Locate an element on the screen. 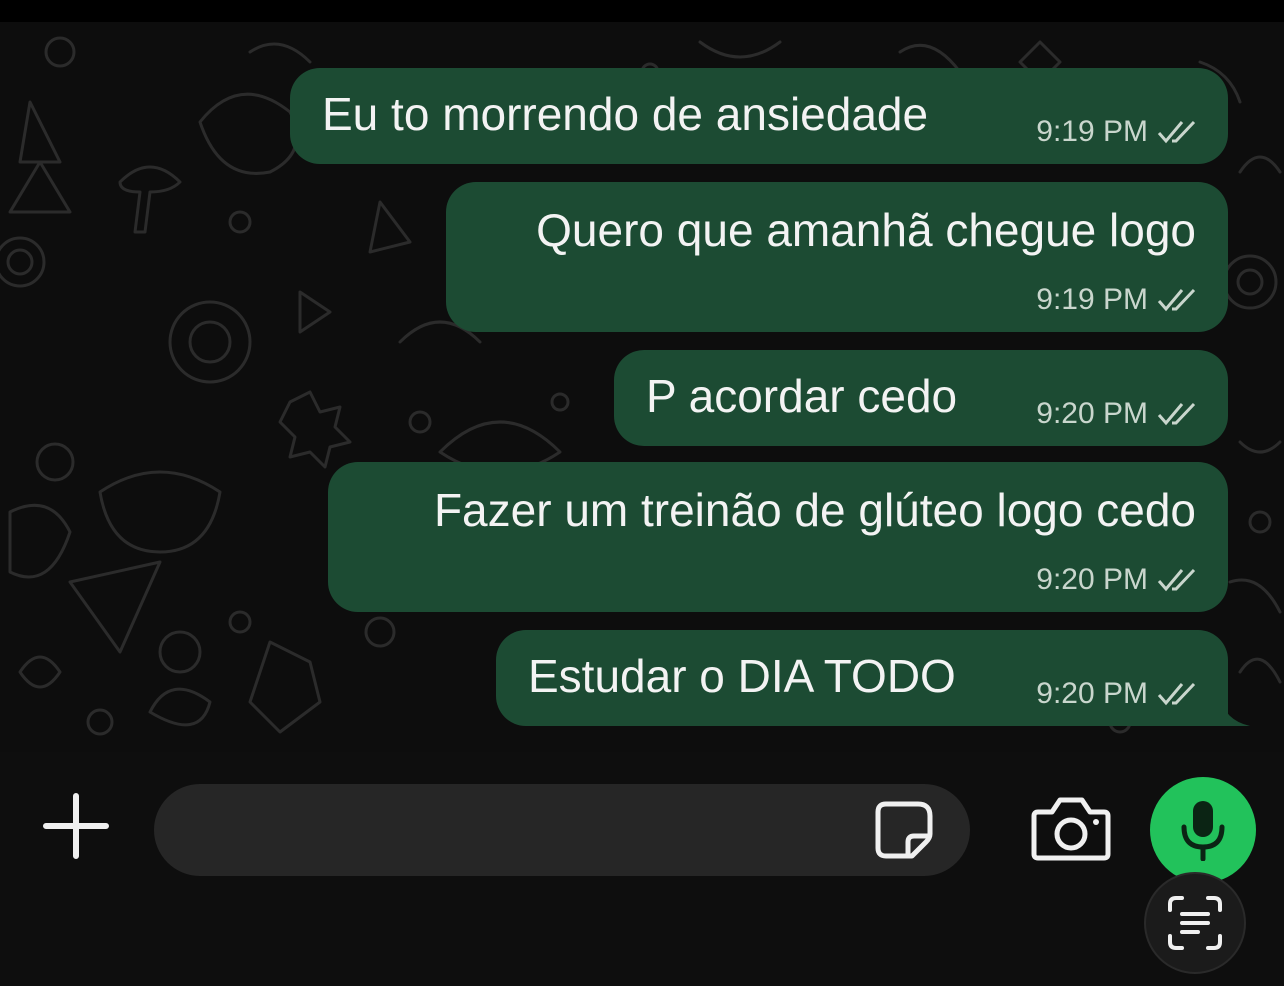 This screenshot has height=986, width=1284. message-text: Fazer um treinão de glúteo logo cedo is located at coordinates (814, 510).